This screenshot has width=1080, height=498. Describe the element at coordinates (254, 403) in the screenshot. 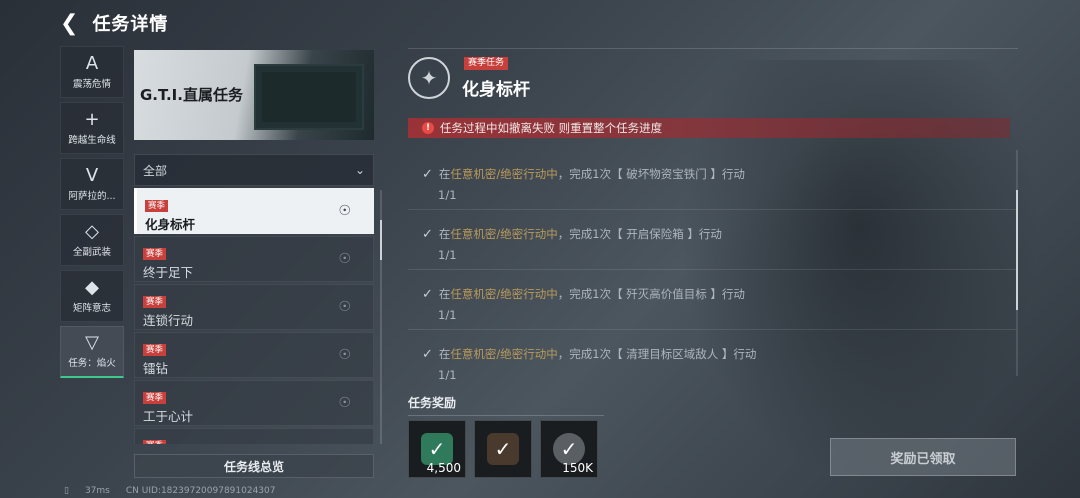

I see `list-item-task: 赛季工于心计 ☉` at that location.